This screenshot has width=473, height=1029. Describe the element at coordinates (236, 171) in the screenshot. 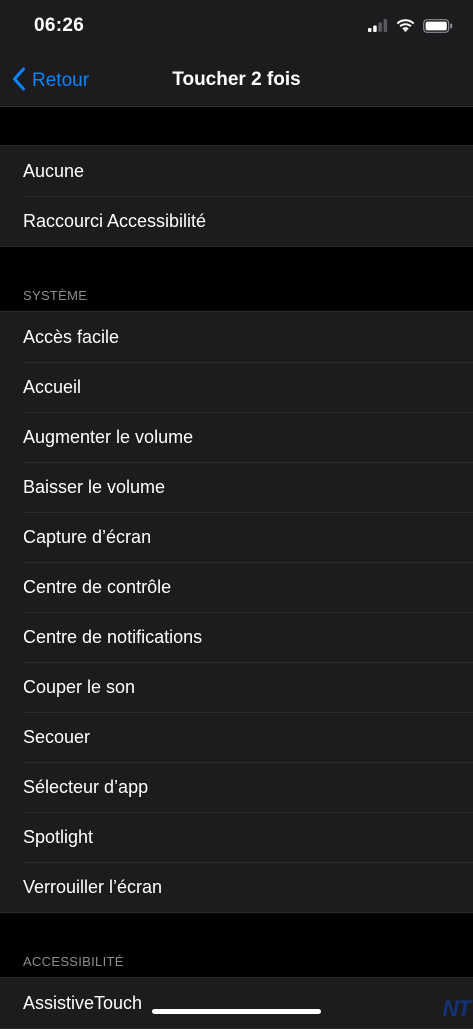

I see `option-aucune: Aucune` at that location.